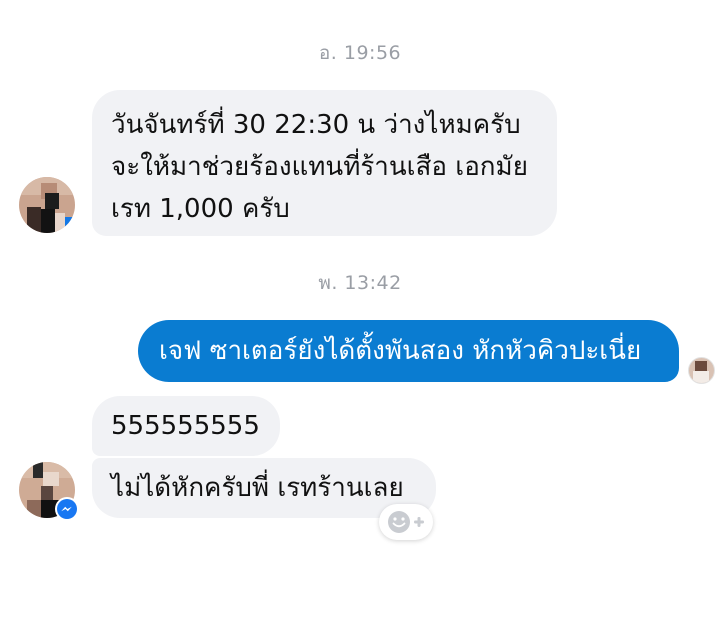 The height and width of the screenshot is (623, 720). I want to click on message-text: ไม่ได้หักครับพี่ เรทร้านเลย, so click(257, 488).